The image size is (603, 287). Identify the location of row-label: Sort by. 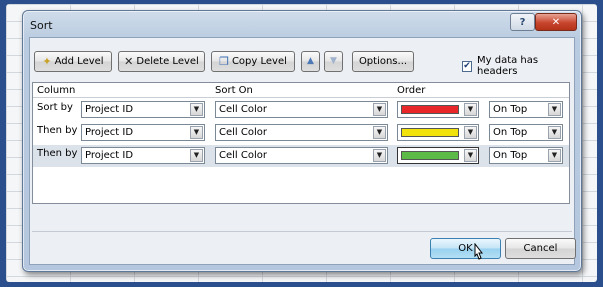
(55, 107).